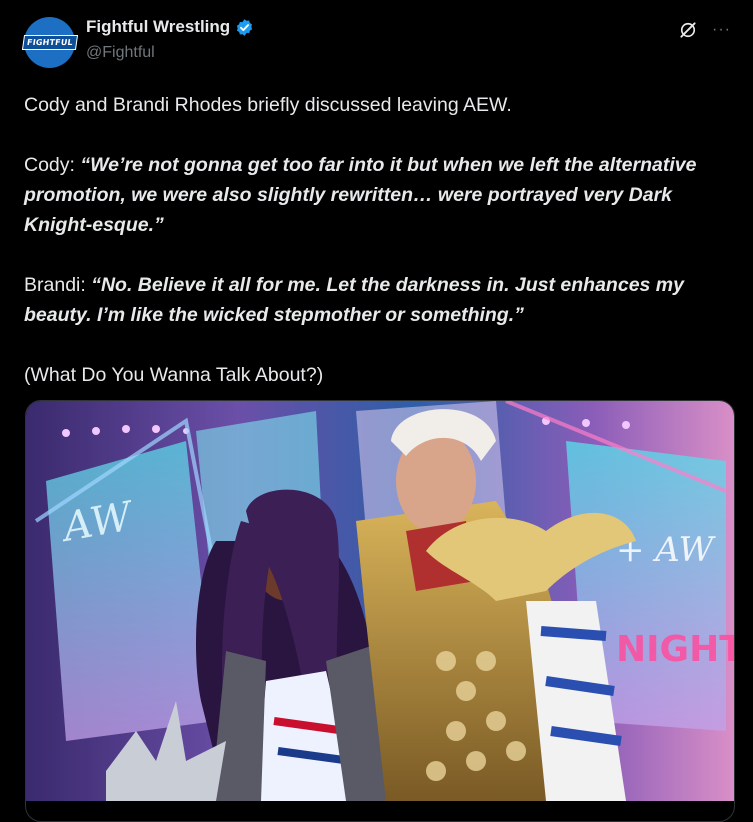 The width and height of the screenshot is (753, 822). I want to click on brandi-label: Brandi:, so click(58, 285).